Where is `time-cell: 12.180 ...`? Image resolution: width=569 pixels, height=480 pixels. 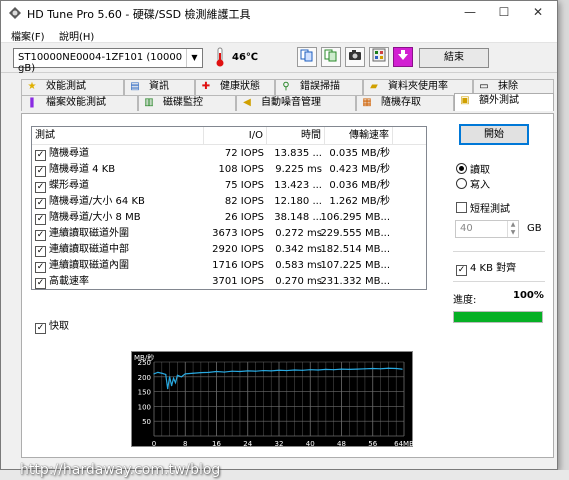
time-cell: 12.180 ... is located at coordinates (298, 201).